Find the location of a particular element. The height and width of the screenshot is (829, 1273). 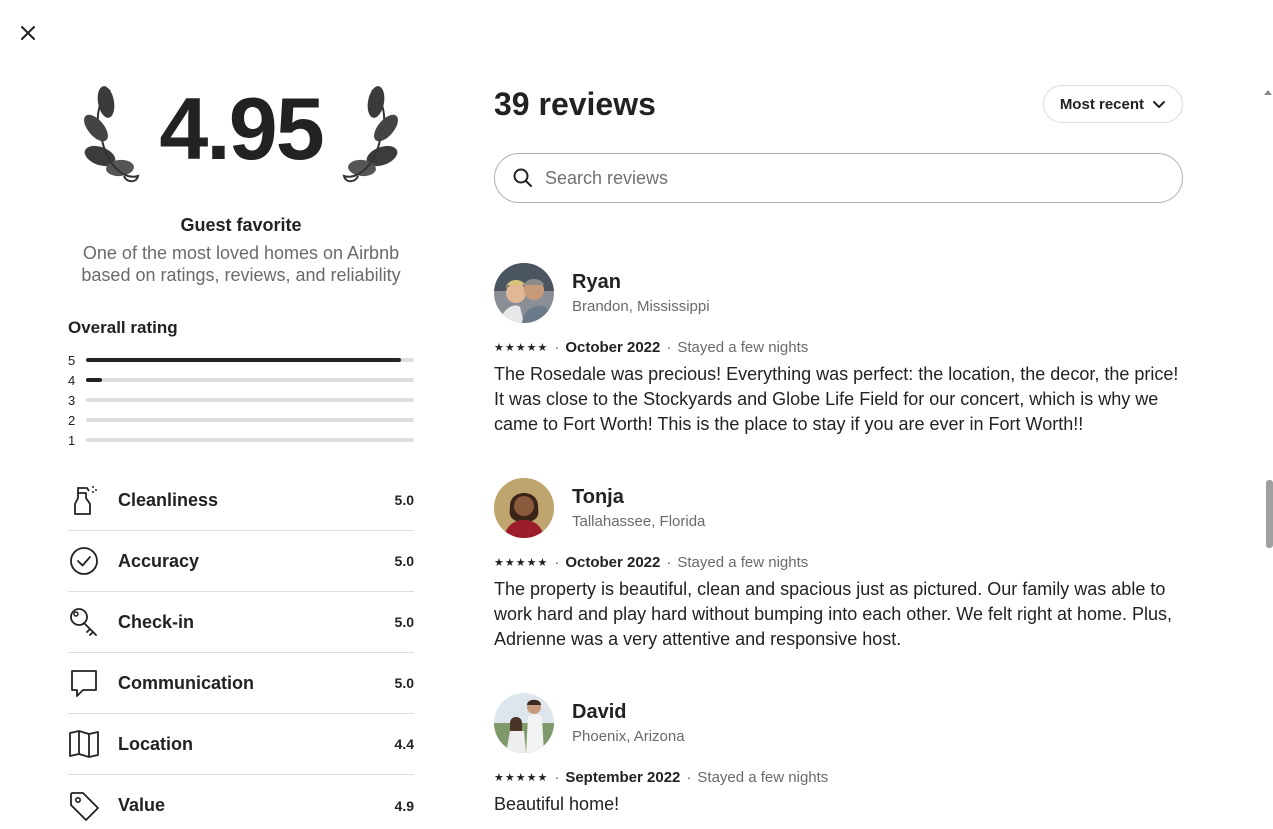

rating-bar-row: 5 is located at coordinates (241, 360).